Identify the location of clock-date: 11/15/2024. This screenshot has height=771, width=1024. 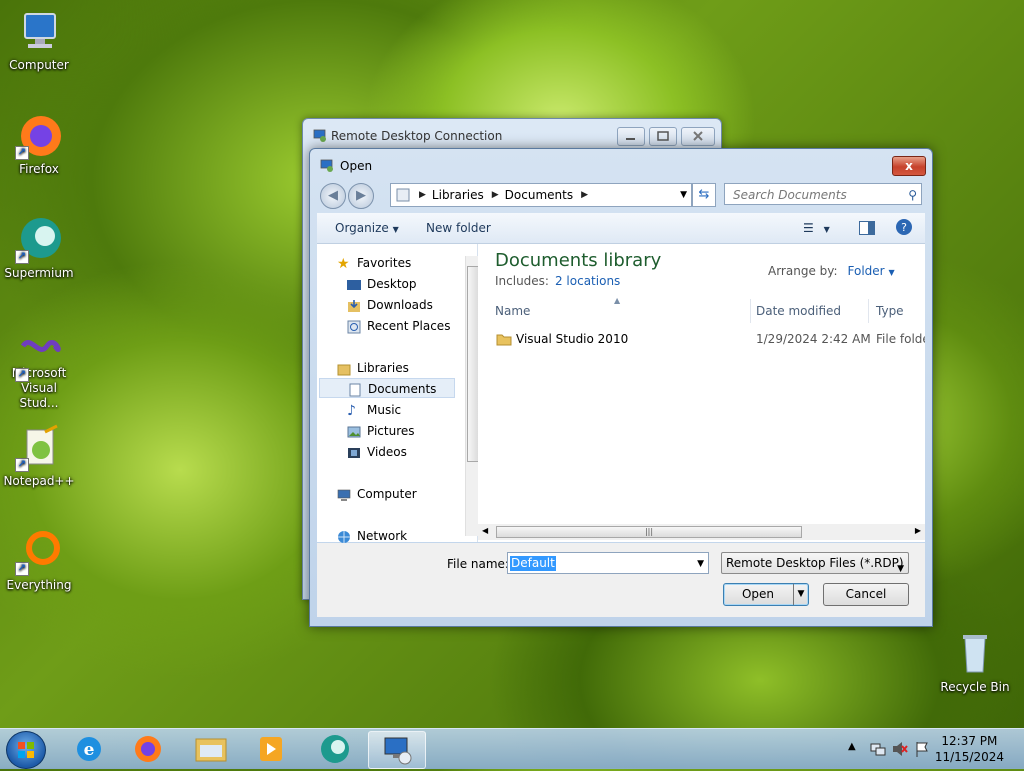
(969, 757).